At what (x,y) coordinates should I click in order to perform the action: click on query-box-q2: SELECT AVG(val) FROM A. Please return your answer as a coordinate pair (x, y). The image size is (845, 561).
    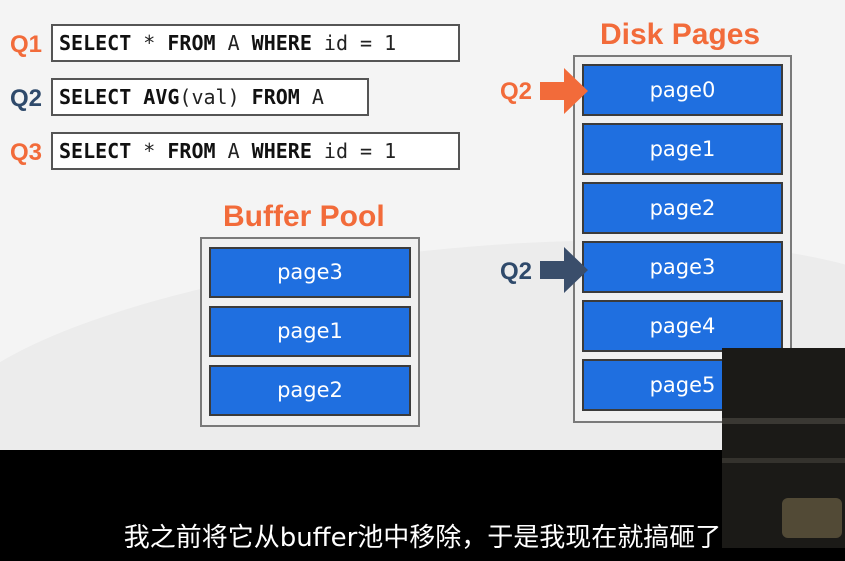
    Looking at the image, I should click on (210, 97).